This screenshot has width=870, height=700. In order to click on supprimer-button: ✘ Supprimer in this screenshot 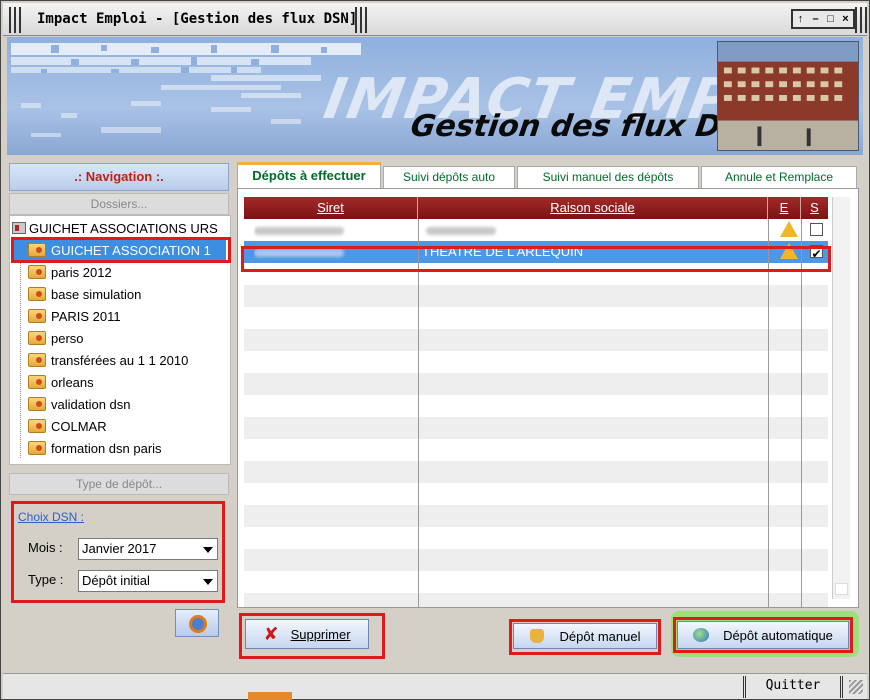, I will do `click(307, 634)`.